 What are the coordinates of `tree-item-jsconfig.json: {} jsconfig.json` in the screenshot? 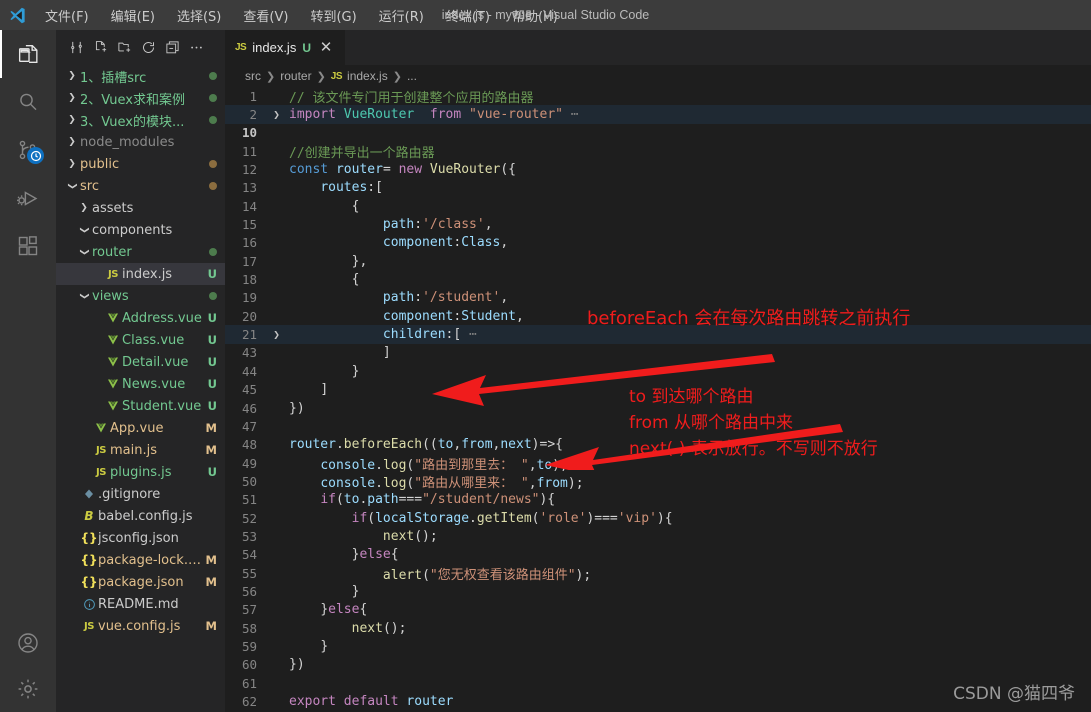 It's located at (140, 538).